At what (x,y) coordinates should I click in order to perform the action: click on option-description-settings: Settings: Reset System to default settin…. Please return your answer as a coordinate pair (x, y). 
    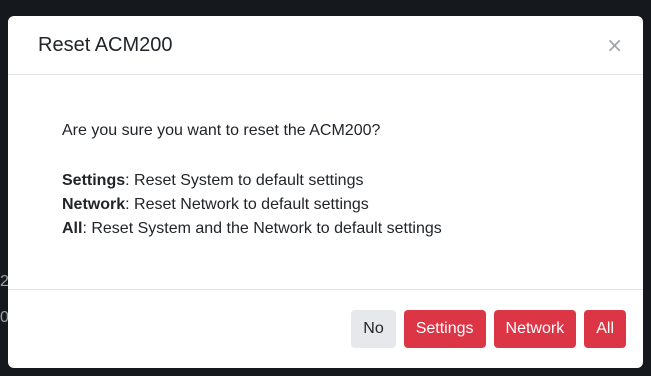
    Looking at the image, I should click on (337, 181).